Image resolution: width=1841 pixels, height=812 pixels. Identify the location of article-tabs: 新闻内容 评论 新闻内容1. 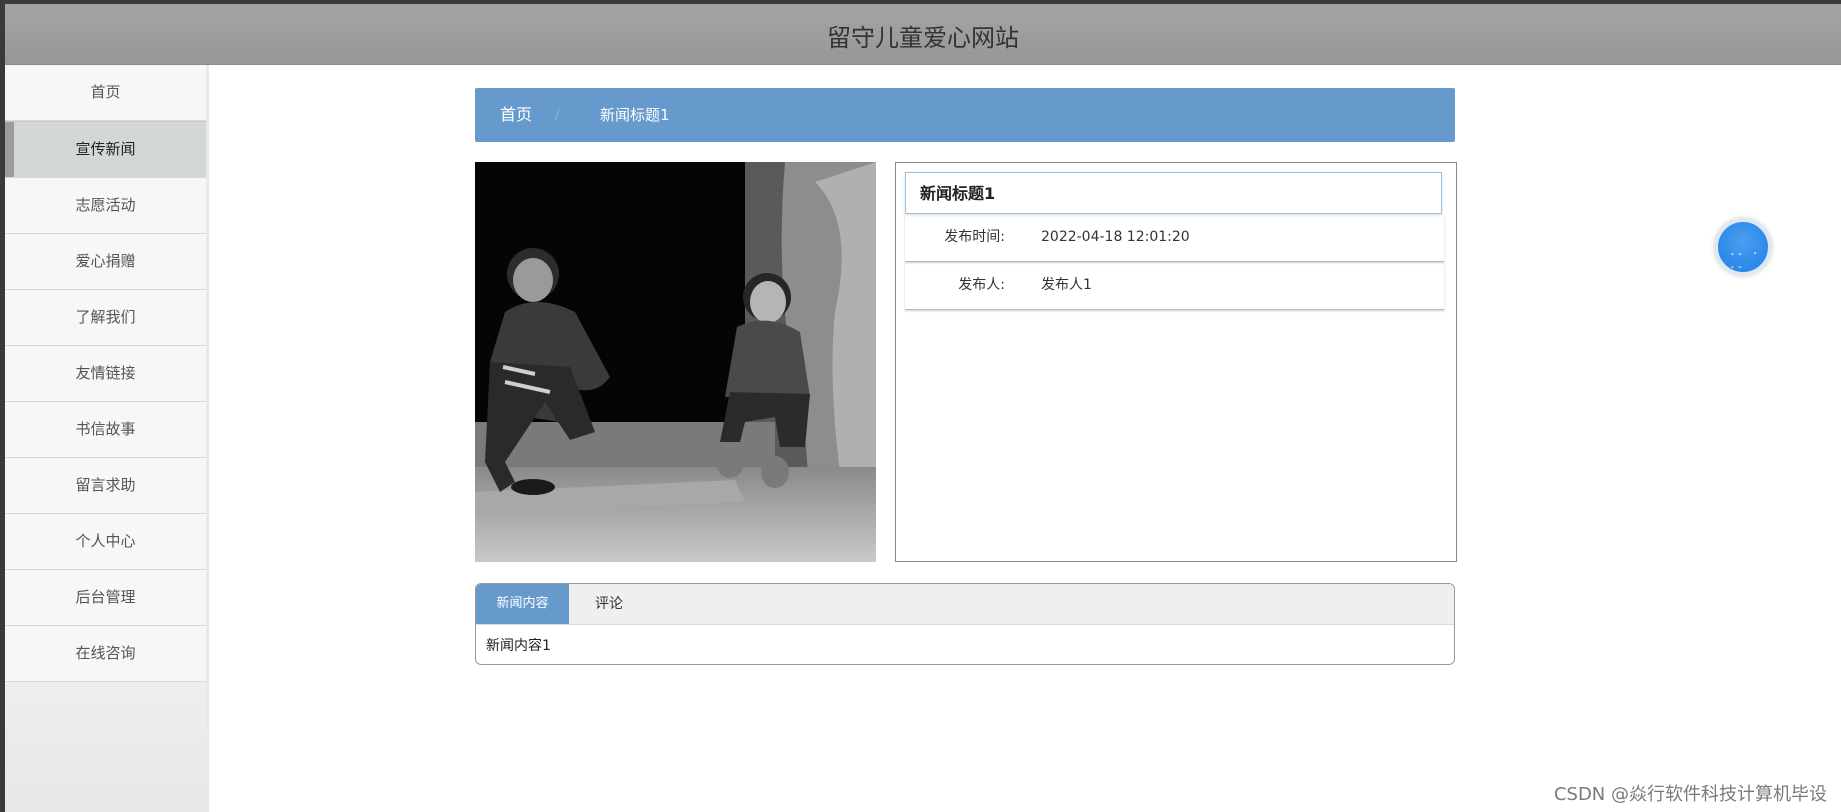
(965, 624).